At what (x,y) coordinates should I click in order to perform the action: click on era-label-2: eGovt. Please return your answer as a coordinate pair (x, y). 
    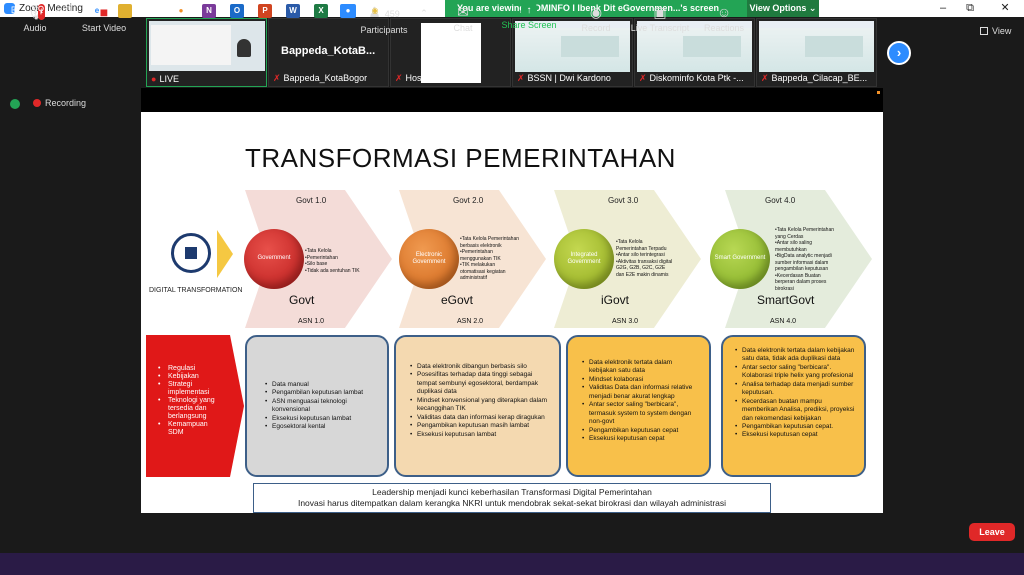
    Looking at the image, I should click on (457, 300).